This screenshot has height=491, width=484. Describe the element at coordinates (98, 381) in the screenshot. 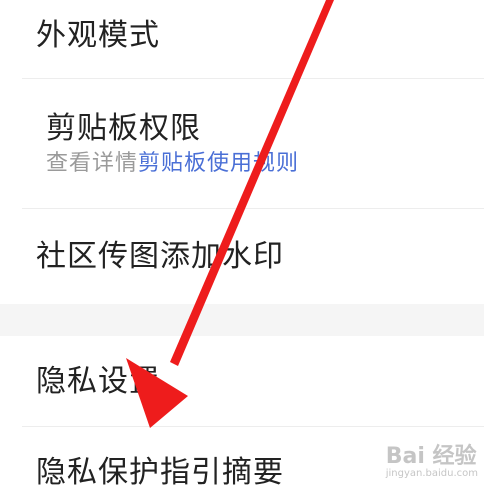

I see `privacy-label: 隐私设置` at that location.